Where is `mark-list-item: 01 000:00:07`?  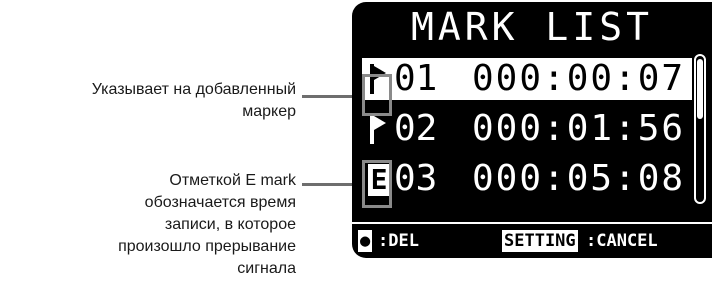
mark-list-item: 01 000:00:07 is located at coordinates (527, 79).